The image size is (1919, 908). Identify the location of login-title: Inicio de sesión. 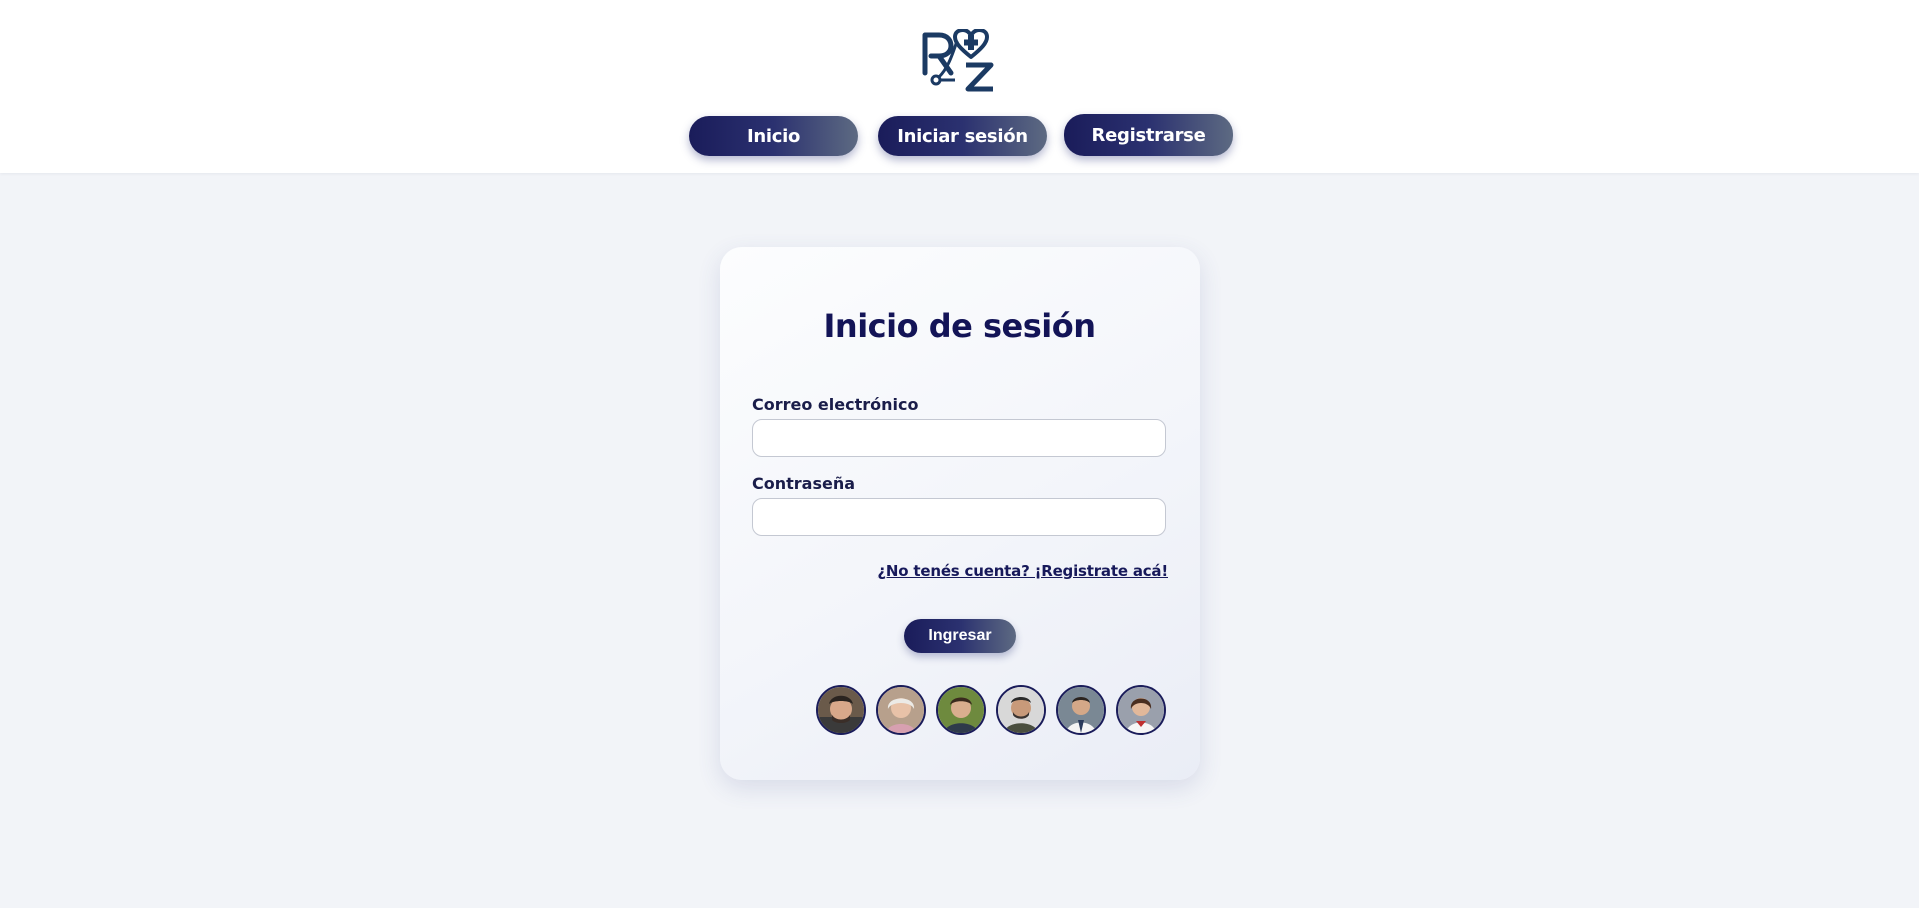
(960, 326).